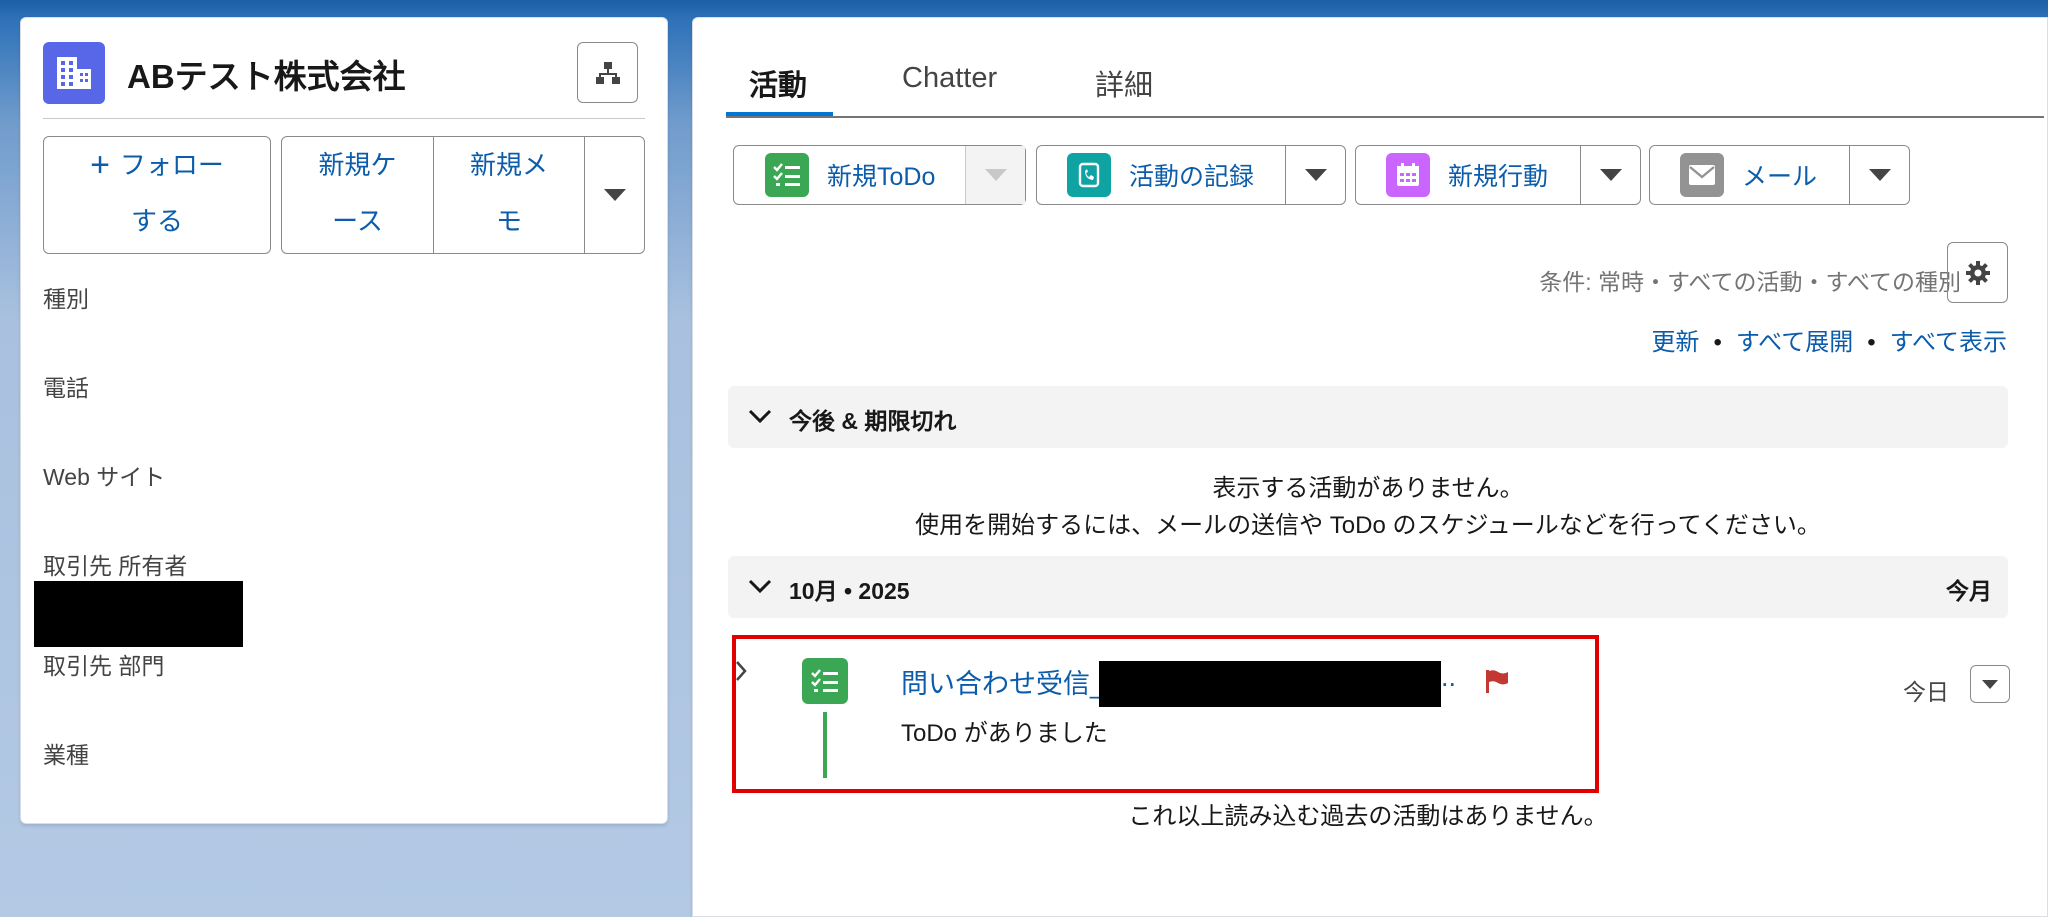 This screenshot has width=2048, height=917. Describe the element at coordinates (787, 175) in the screenshot. I see `task-icon` at that location.